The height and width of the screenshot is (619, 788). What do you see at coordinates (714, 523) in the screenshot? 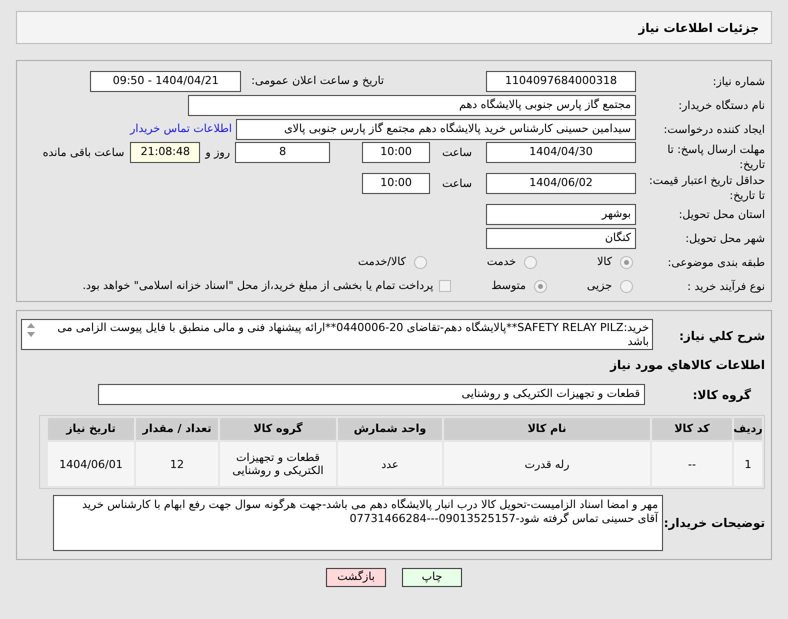
I see `field-label: توضیحات خریدار:` at bounding box center [714, 523].